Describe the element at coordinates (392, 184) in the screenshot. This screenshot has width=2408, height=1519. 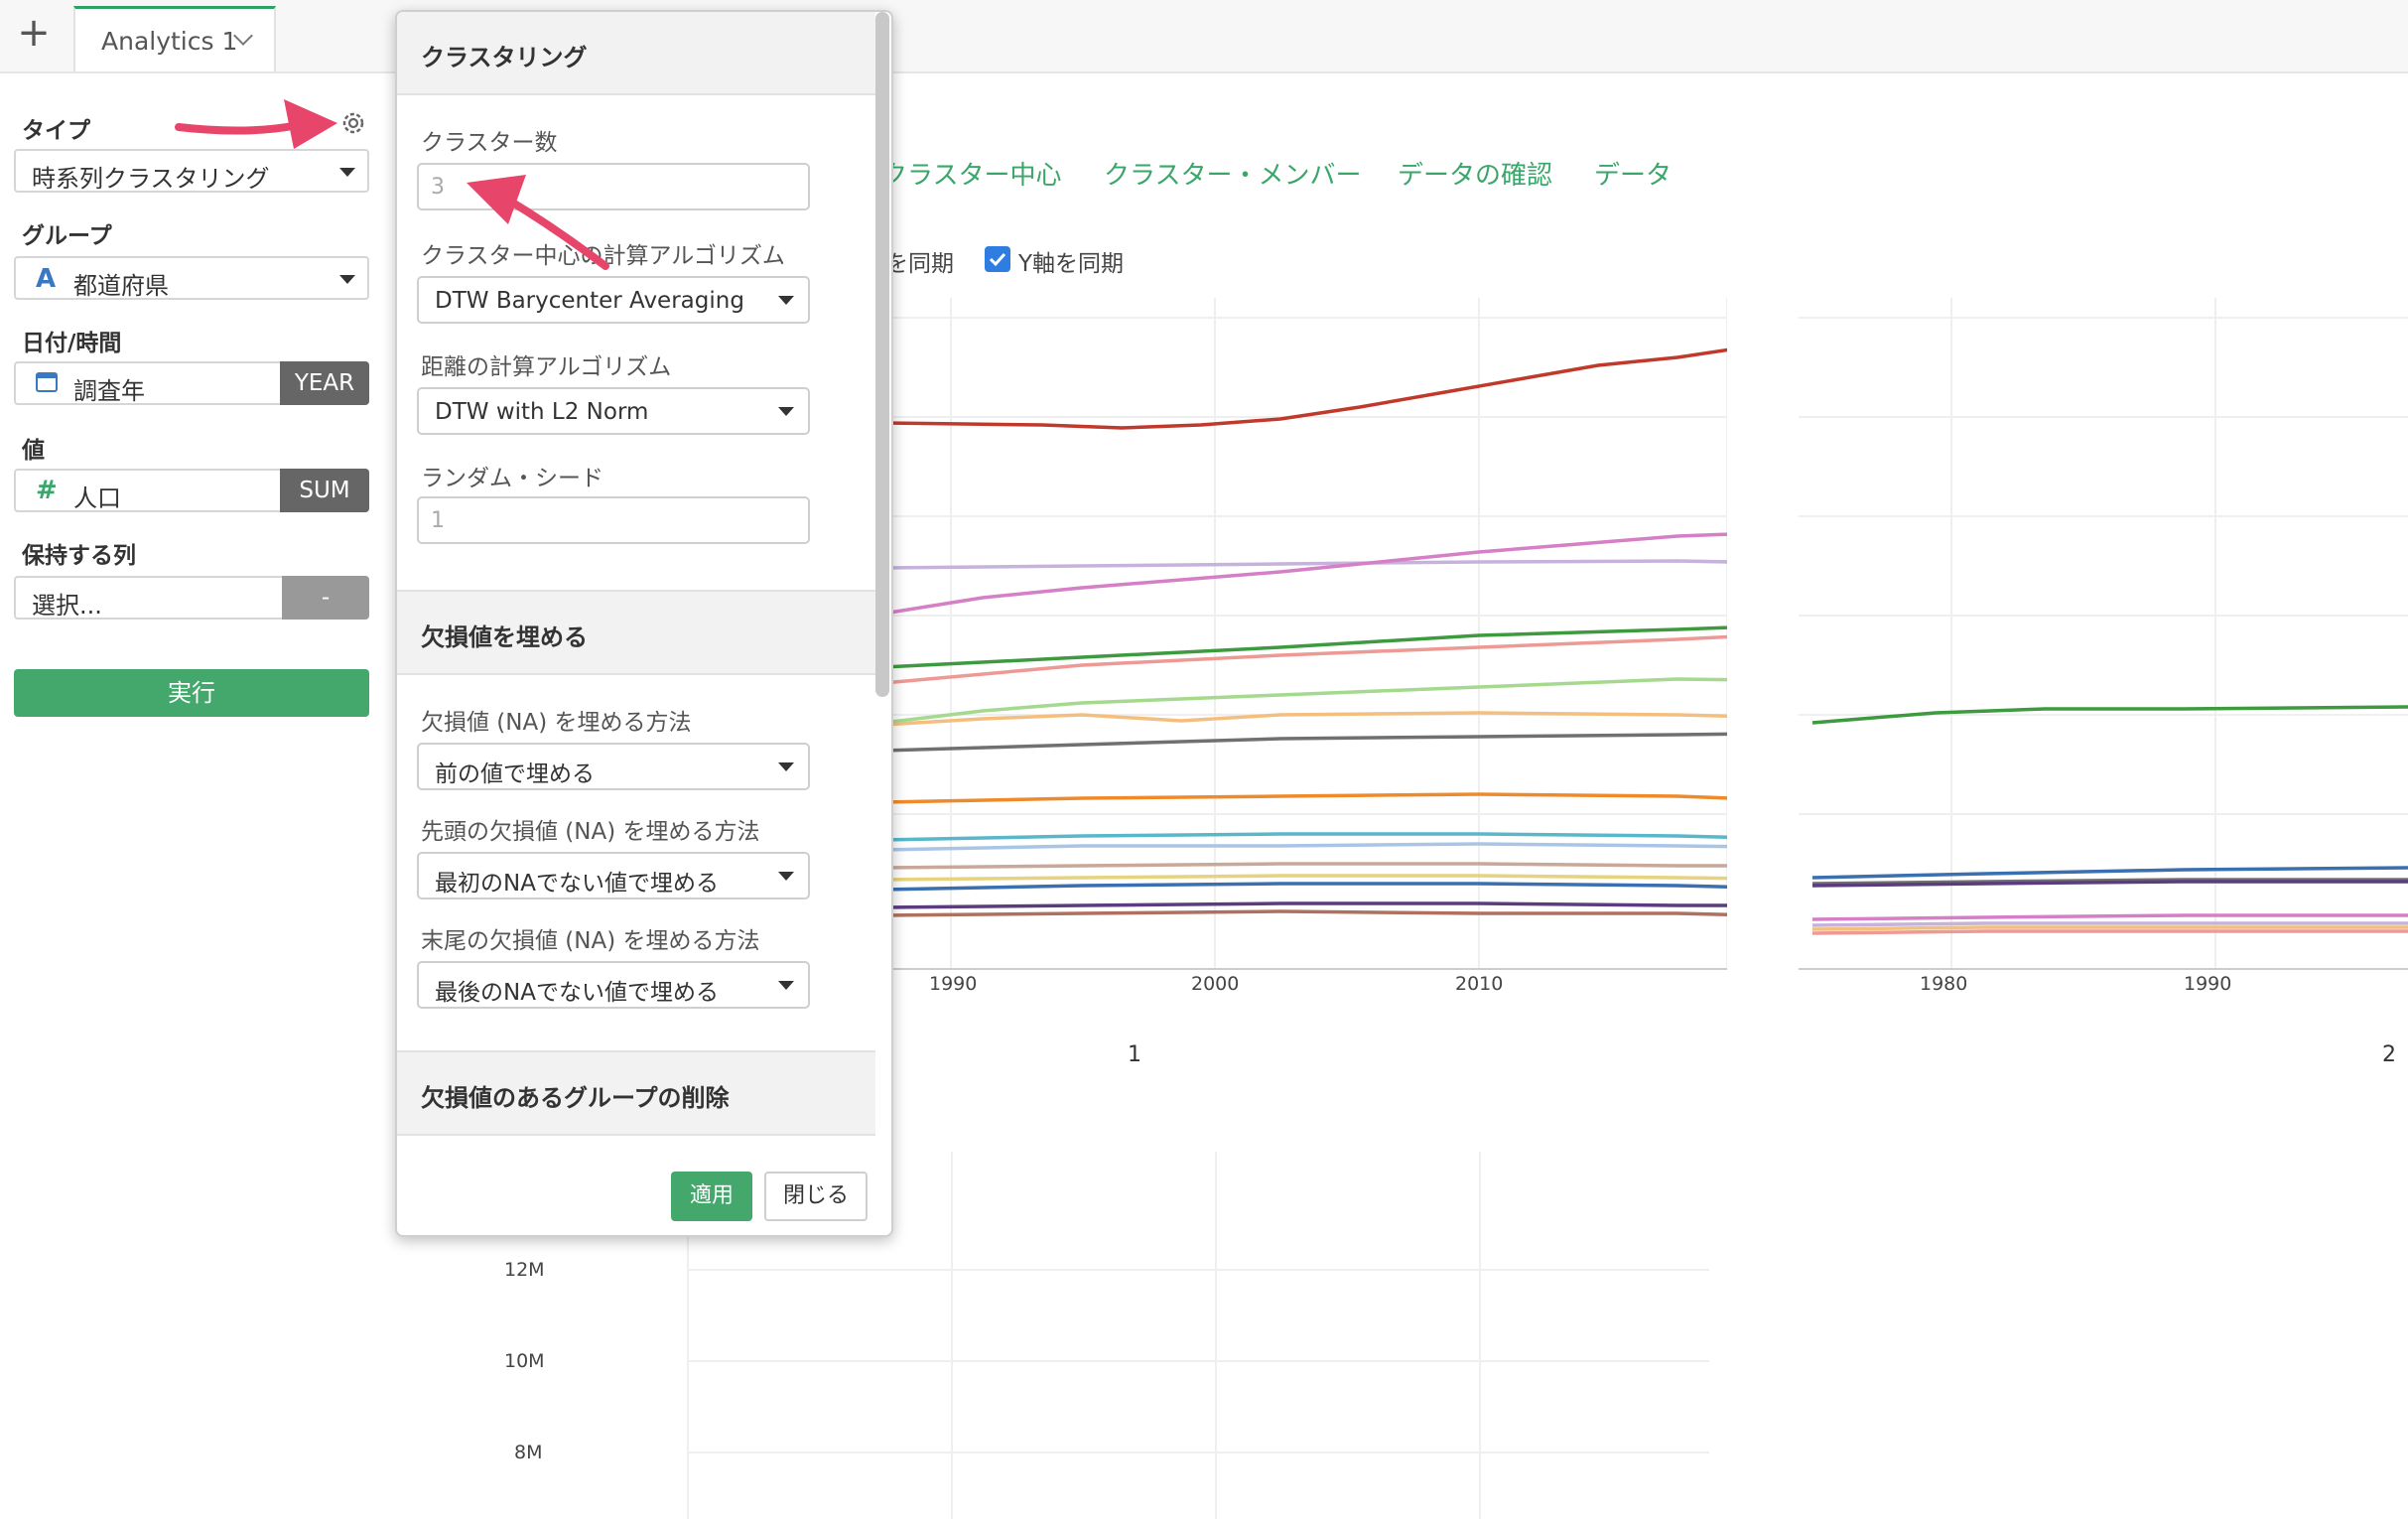
I see `annotation-arrows` at that location.